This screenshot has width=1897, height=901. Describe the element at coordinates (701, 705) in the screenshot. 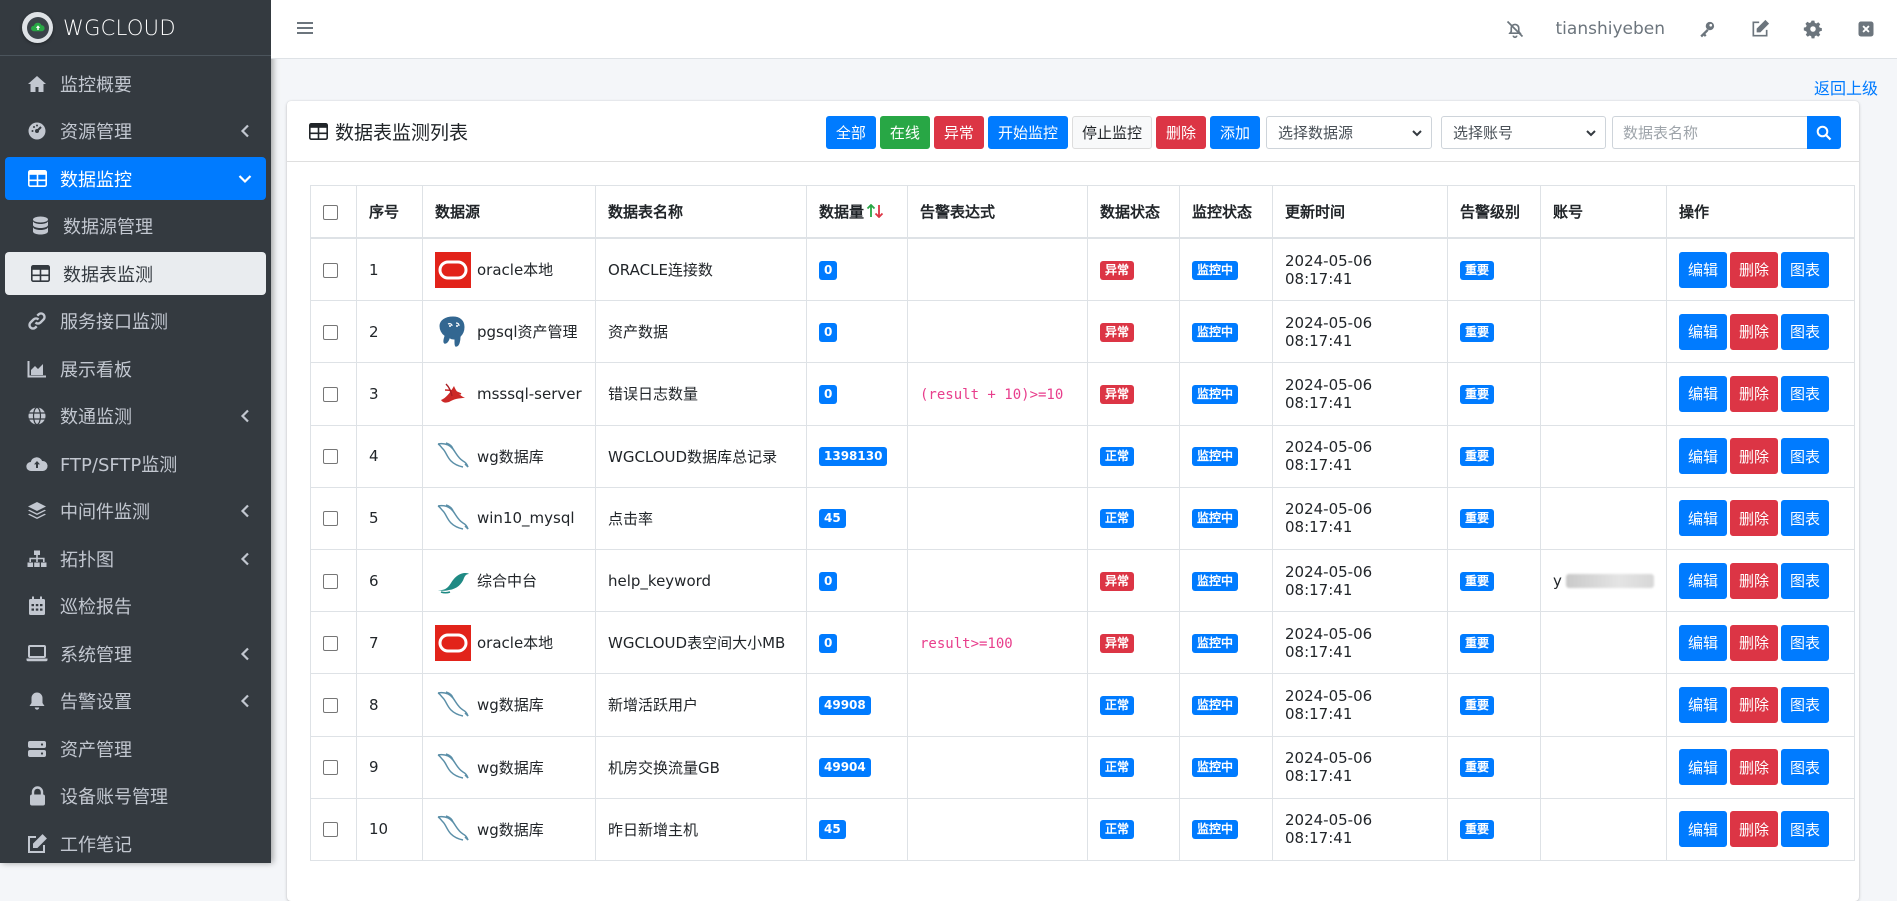

I see `row-table-name: 新增活跃用户` at that location.